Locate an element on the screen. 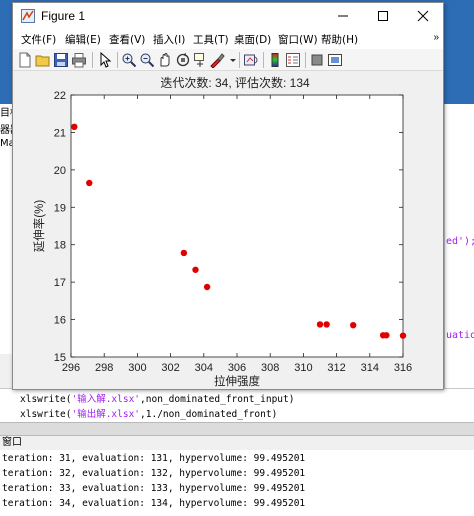 The image size is (474, 516). menu-desktop: 桌面(D) is located at coordinates (252, 39).